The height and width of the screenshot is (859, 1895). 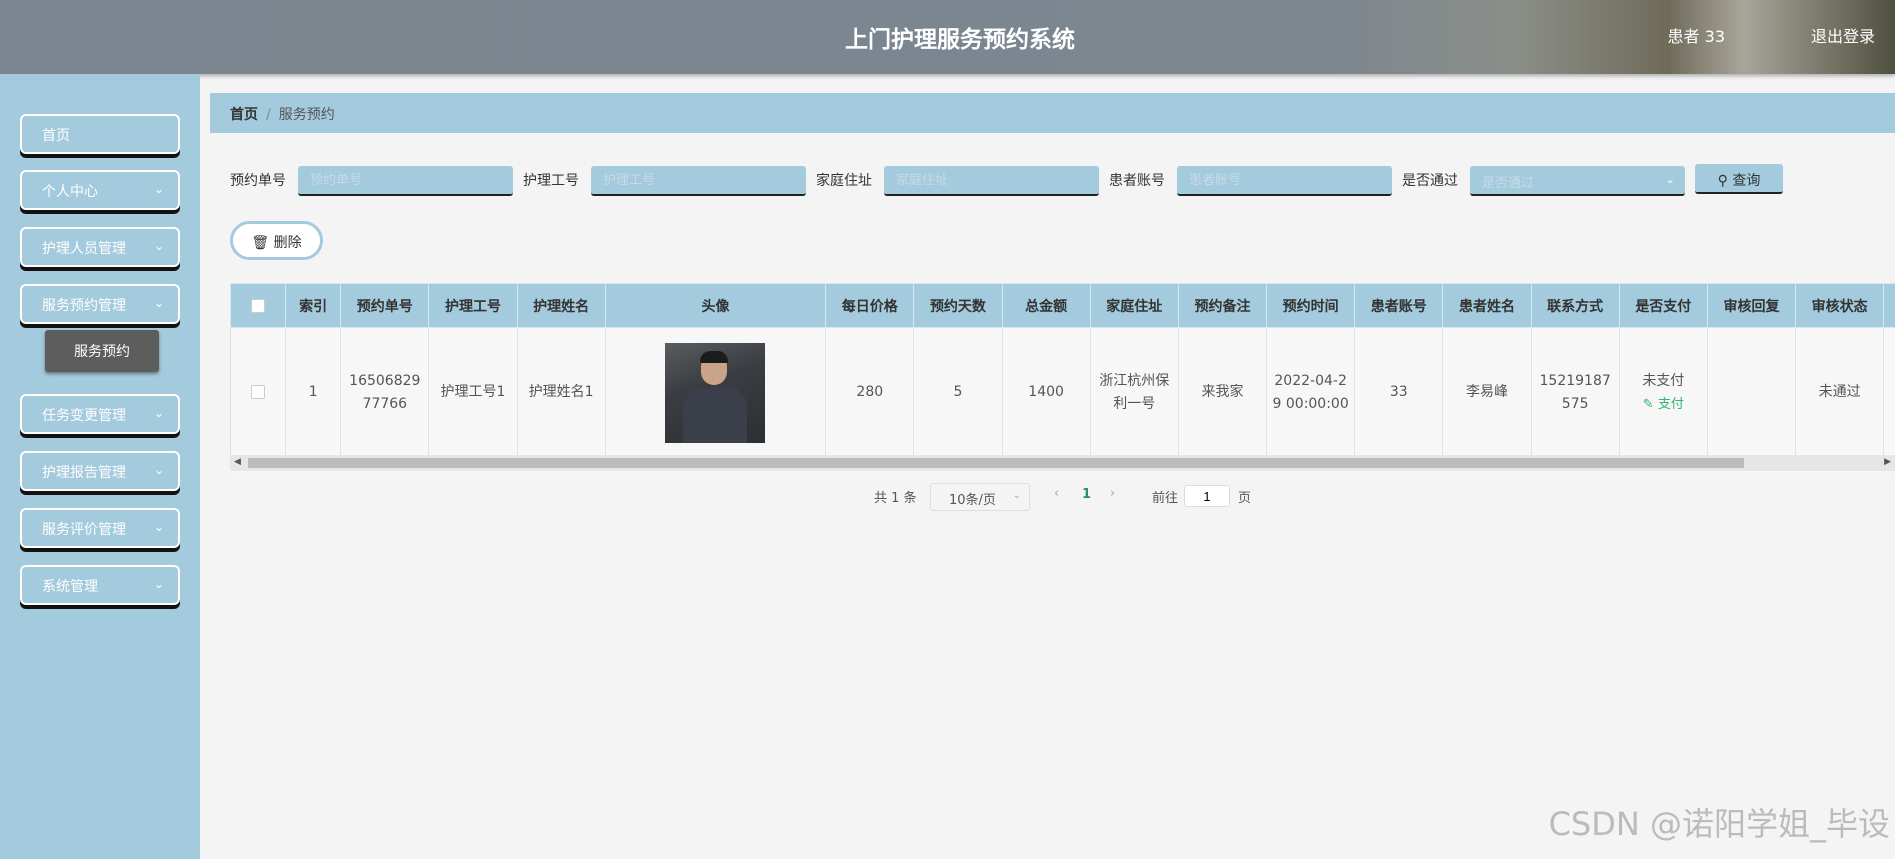 I want to click on cell-phone: 15219187575, so click(x=1575, y=392).